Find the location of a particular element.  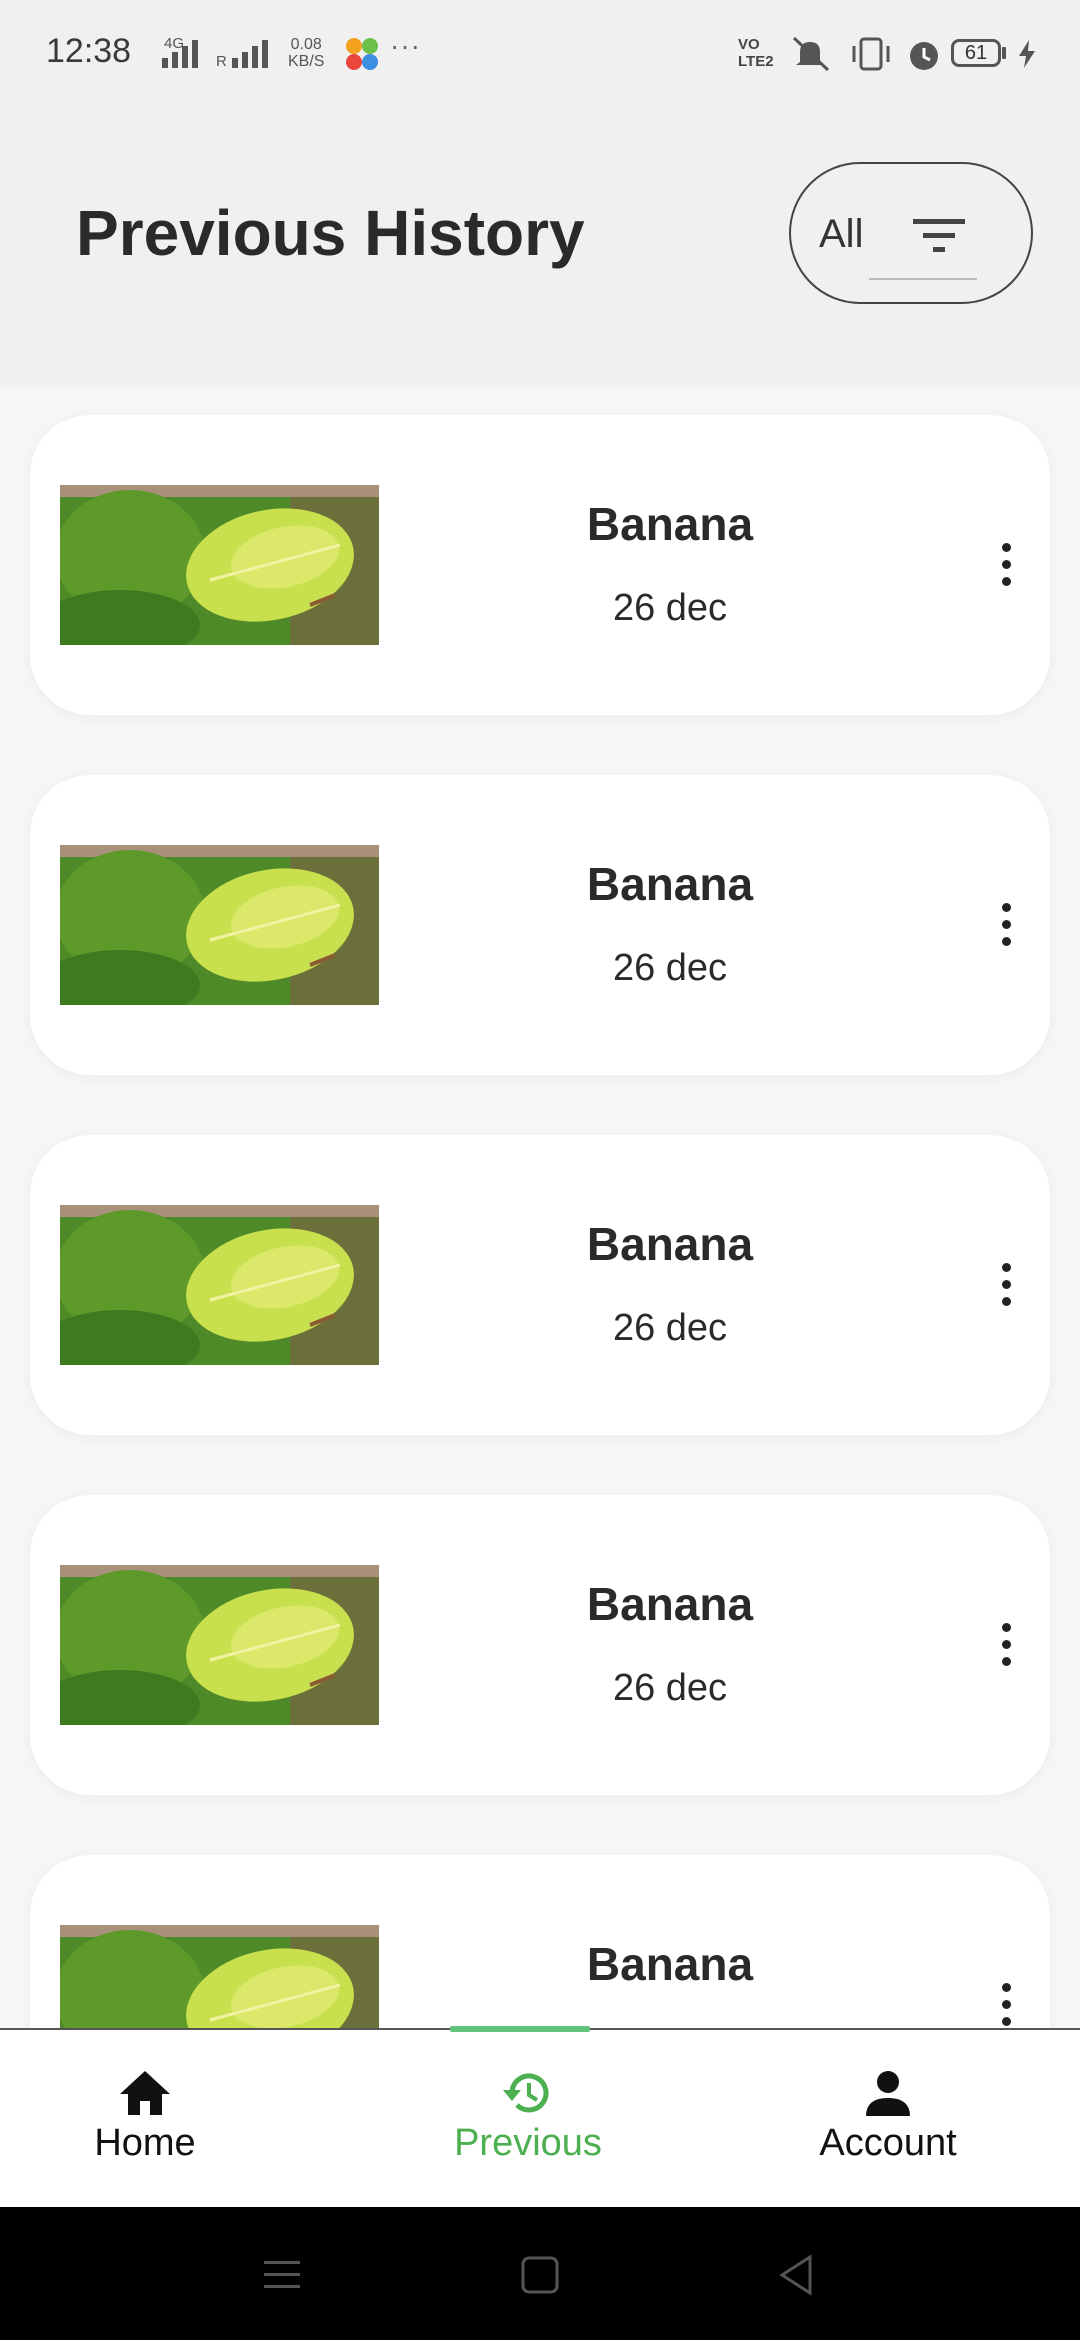

bottom-navigation: Home Previous Account is located at coordinates (540, 2116).